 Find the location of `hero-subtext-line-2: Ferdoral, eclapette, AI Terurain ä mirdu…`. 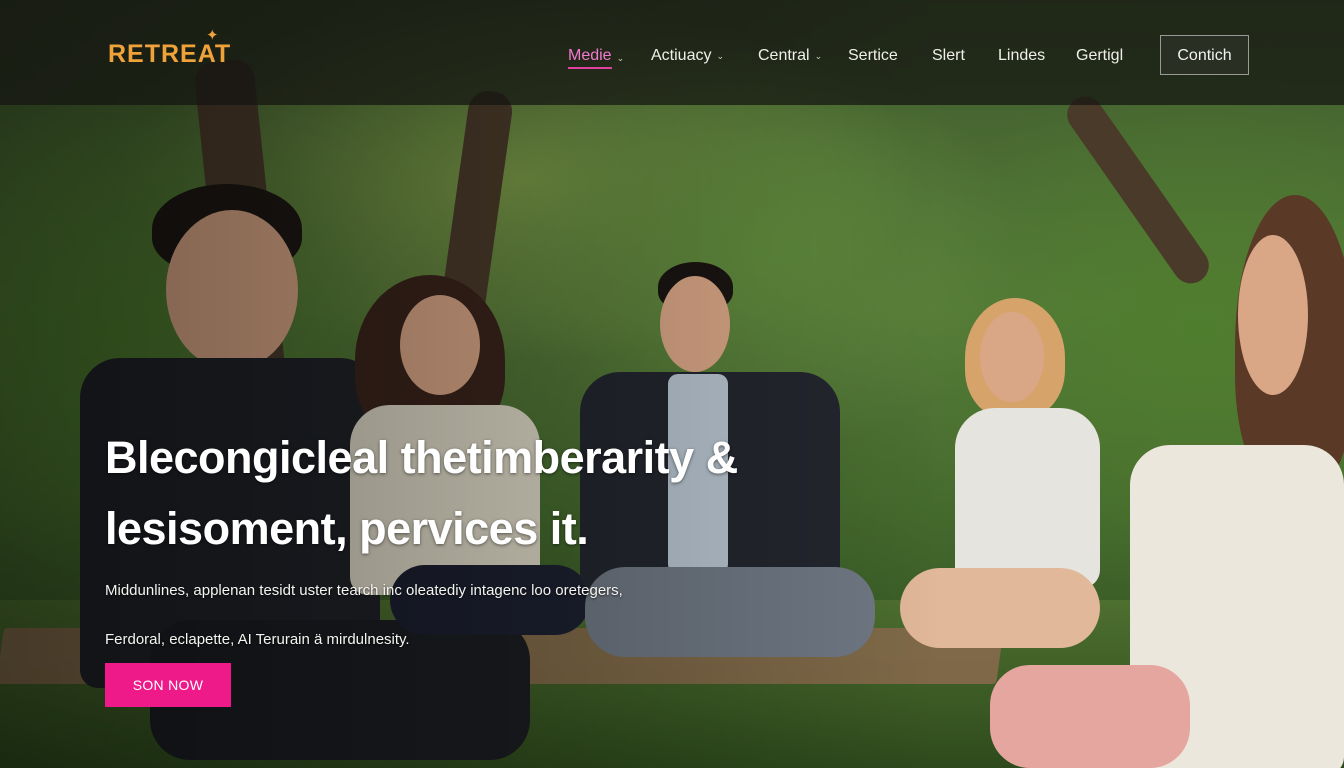

hero-subtext-line-2: Ferdoral, eclapette, AI Terurain ä mirdu… is located at coordinates (257, 639).